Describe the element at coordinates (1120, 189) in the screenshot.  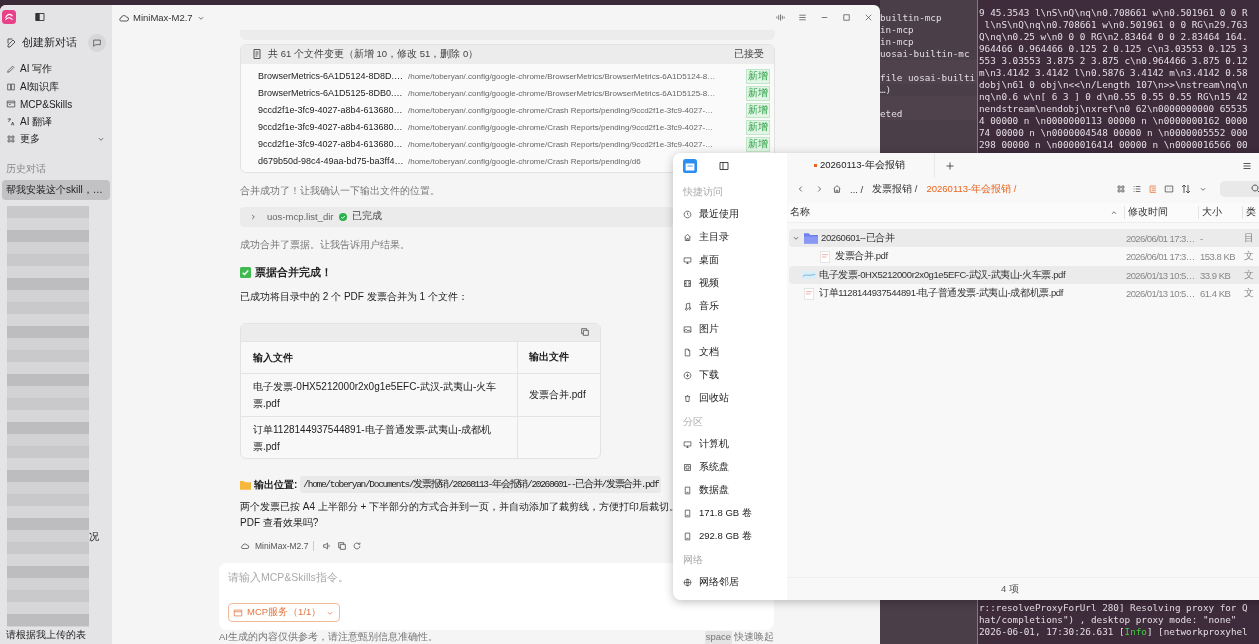
I see `grid-view-icon` at that location.